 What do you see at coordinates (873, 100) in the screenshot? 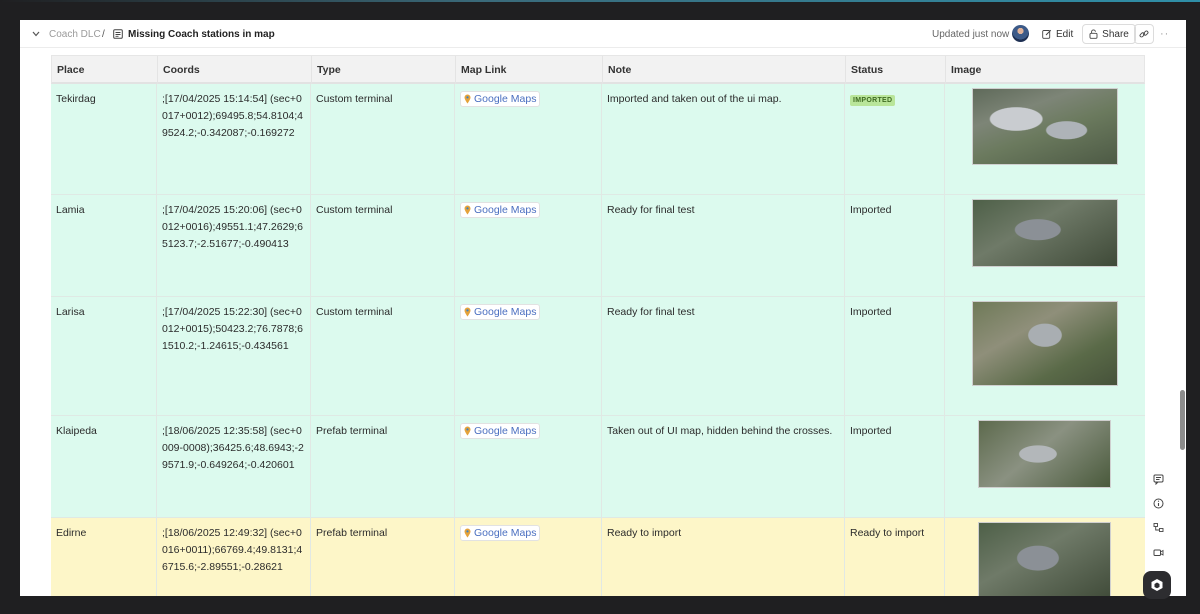
I see `status-badge: IMPORTED` at bounding box center [873, 100].